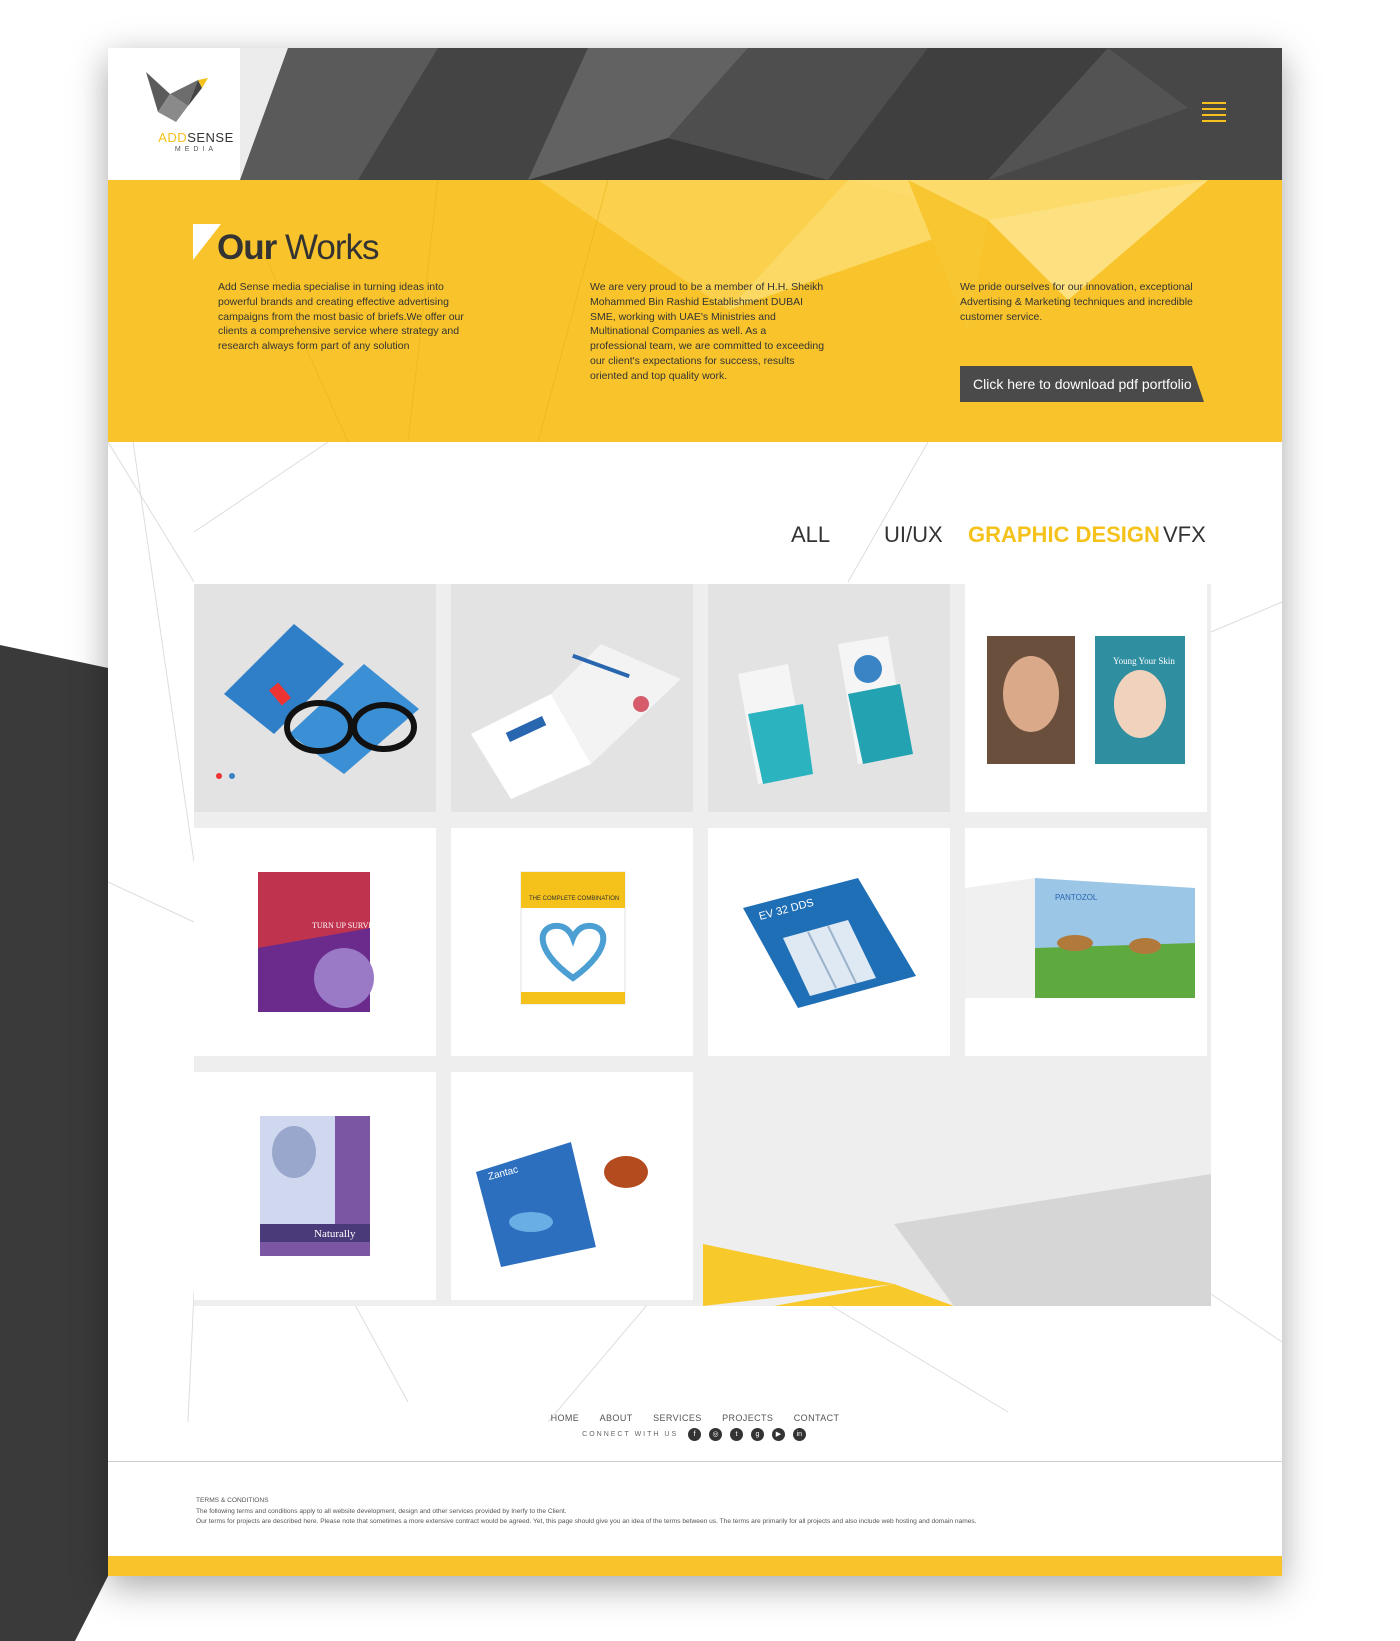 The width and height of the screenshot is (1400, 1641). Describe the element at coordinates (778, 1434) in the screenshot. I see `youtube-icon: ▶` at that location.